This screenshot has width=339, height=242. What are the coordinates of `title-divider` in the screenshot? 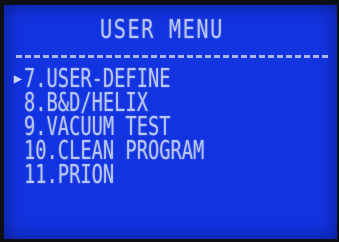 It's located at (172, 56).